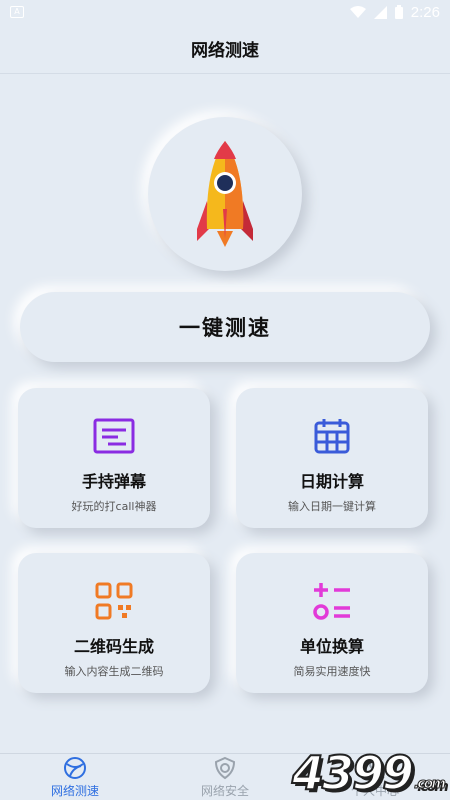 This screenshot has width=450, height=800. I want to click on card-title: 单位换算, so click(331, 646).